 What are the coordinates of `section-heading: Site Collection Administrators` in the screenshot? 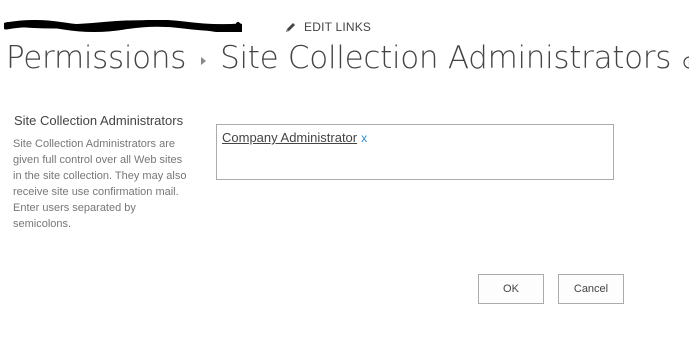 It's located at (99, 120).